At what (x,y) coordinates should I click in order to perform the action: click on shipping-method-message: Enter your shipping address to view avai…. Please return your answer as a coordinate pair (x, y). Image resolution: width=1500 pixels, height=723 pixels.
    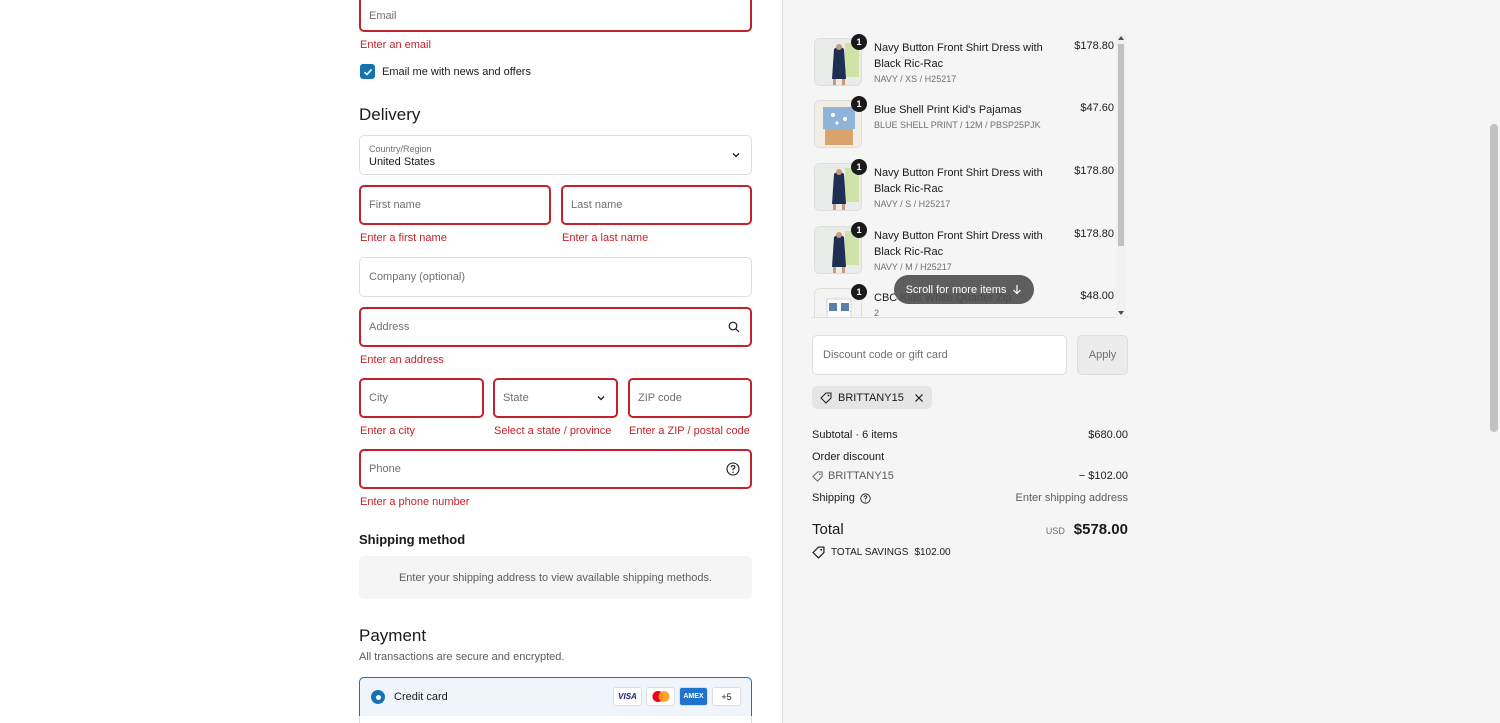
    Looking at the image, I should click on (555, 577).